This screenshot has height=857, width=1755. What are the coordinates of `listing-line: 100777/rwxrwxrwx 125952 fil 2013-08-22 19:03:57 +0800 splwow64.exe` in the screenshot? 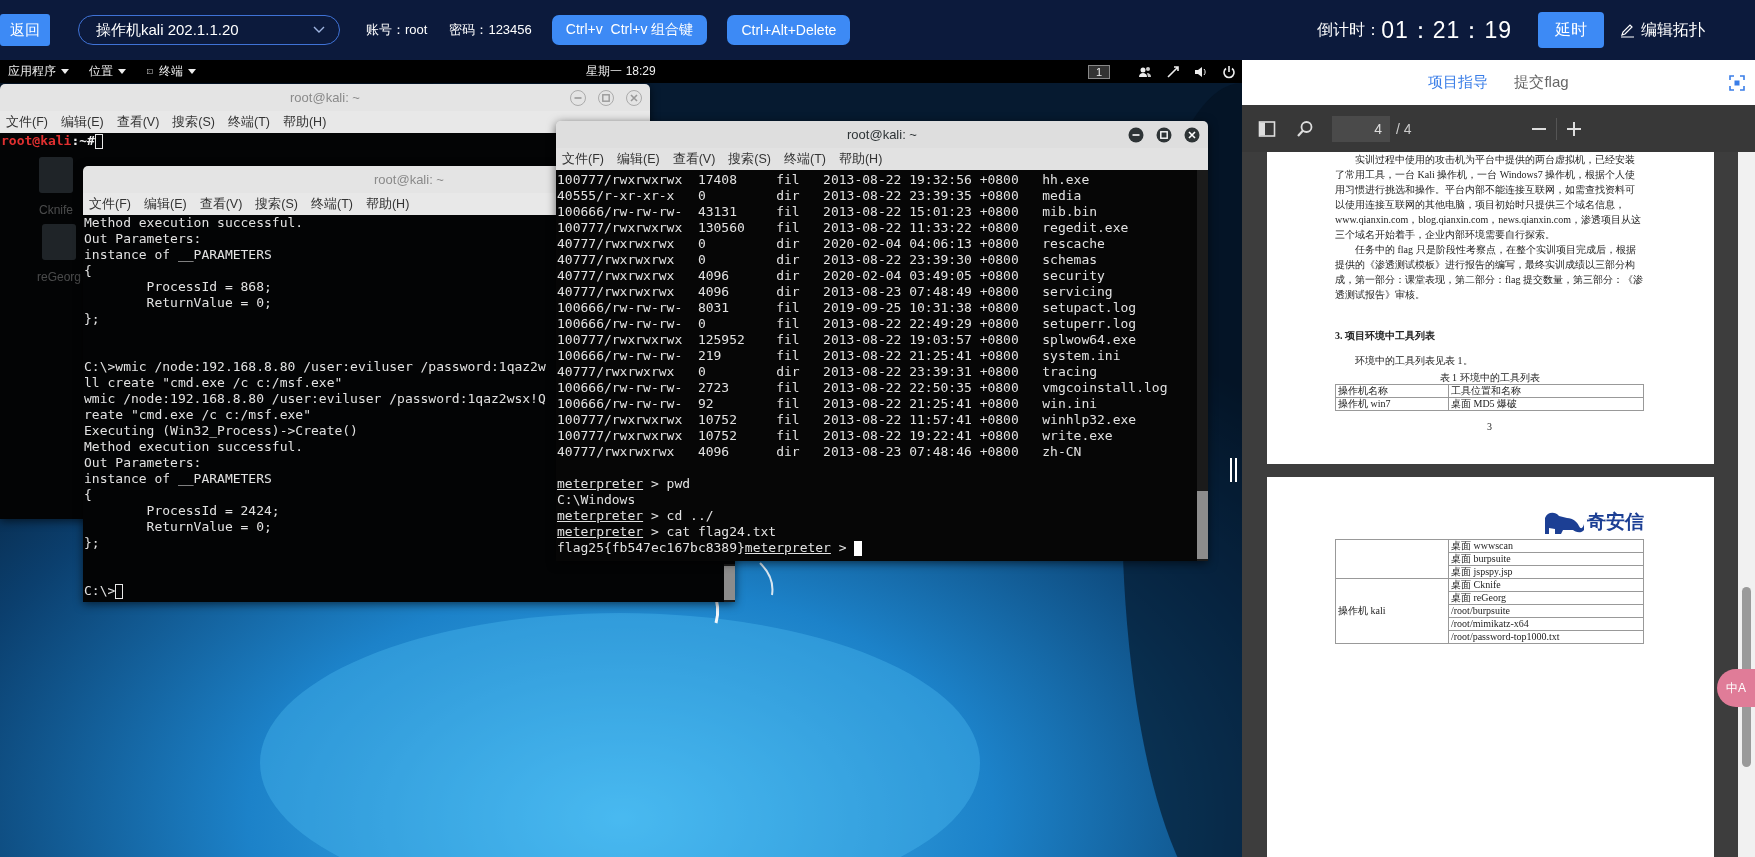 It's located at (847, 340).